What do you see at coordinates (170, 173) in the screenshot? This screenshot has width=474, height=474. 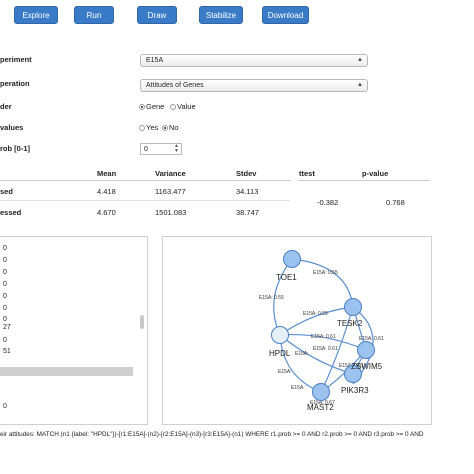 I see `header-variance: Variance` at bounding box center [170, 173].